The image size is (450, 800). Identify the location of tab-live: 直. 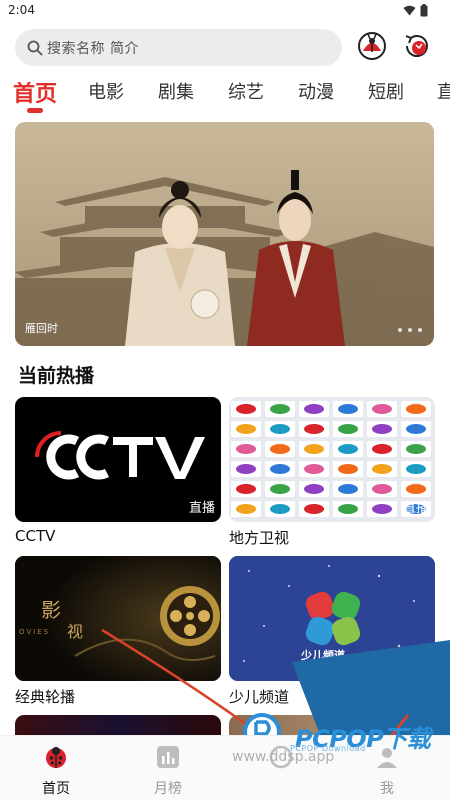
(443, 91).